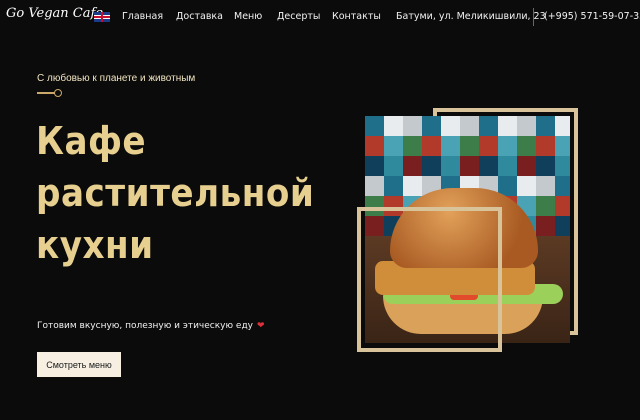  What do you see at coordinates (471, 16) in the screenshot?
I see `address-link: Батуми, ул. Меликишвили, 23` at bounding box center [471, 16].